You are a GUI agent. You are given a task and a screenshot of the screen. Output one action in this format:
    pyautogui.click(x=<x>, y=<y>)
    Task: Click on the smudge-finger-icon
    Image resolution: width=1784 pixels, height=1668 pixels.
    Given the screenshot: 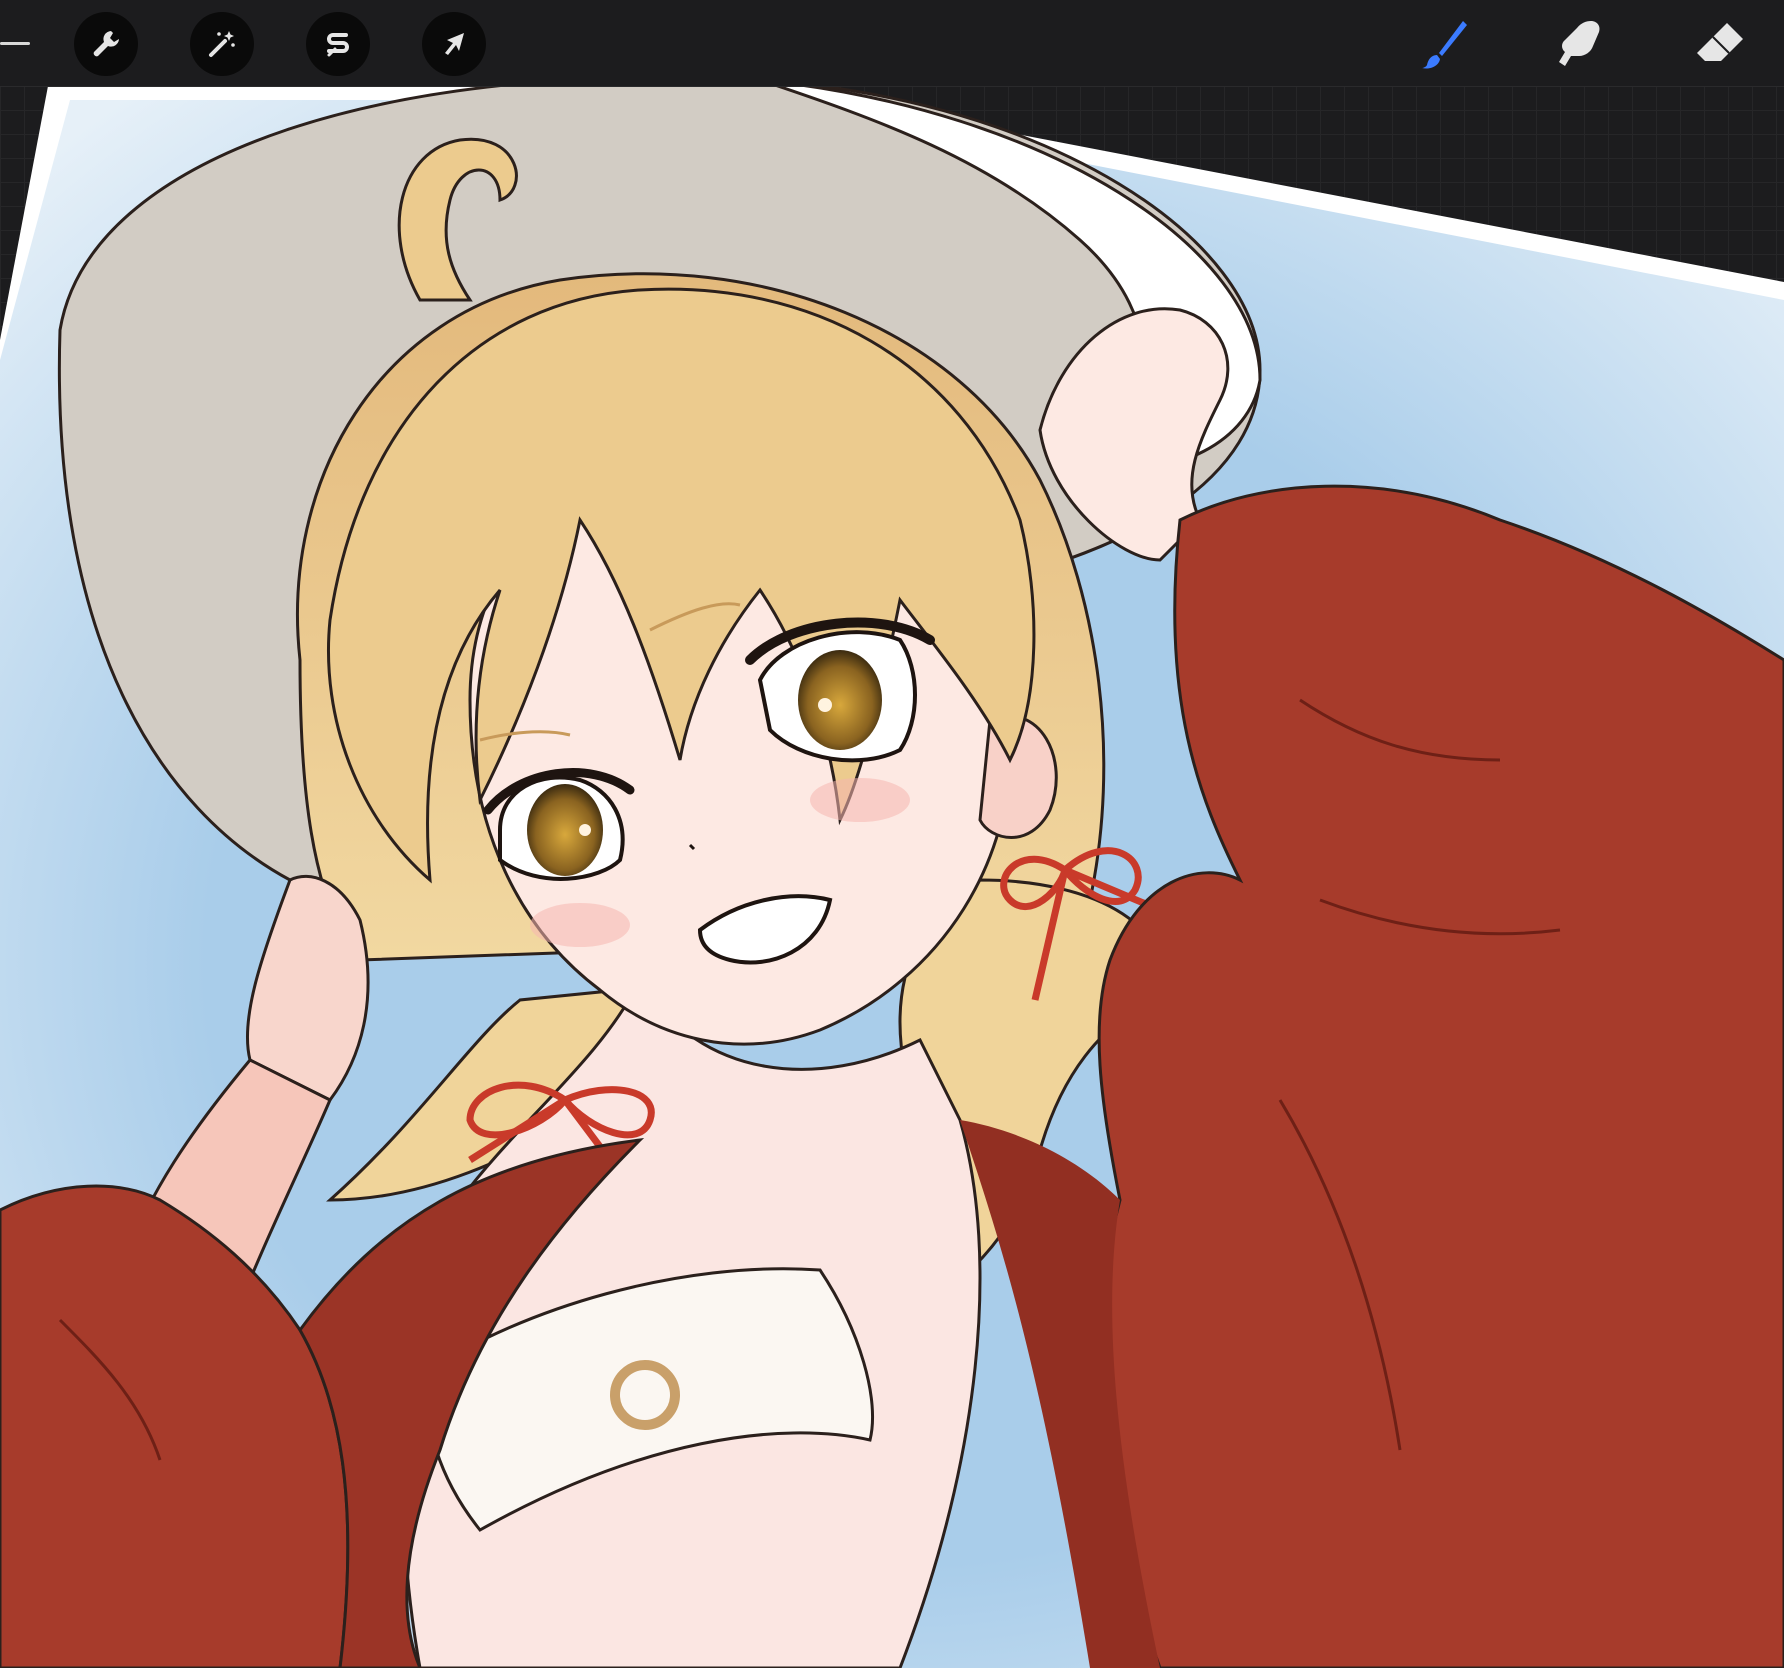 What is the action you would take?
    pyautogui.click(x=1582, y=44)
    